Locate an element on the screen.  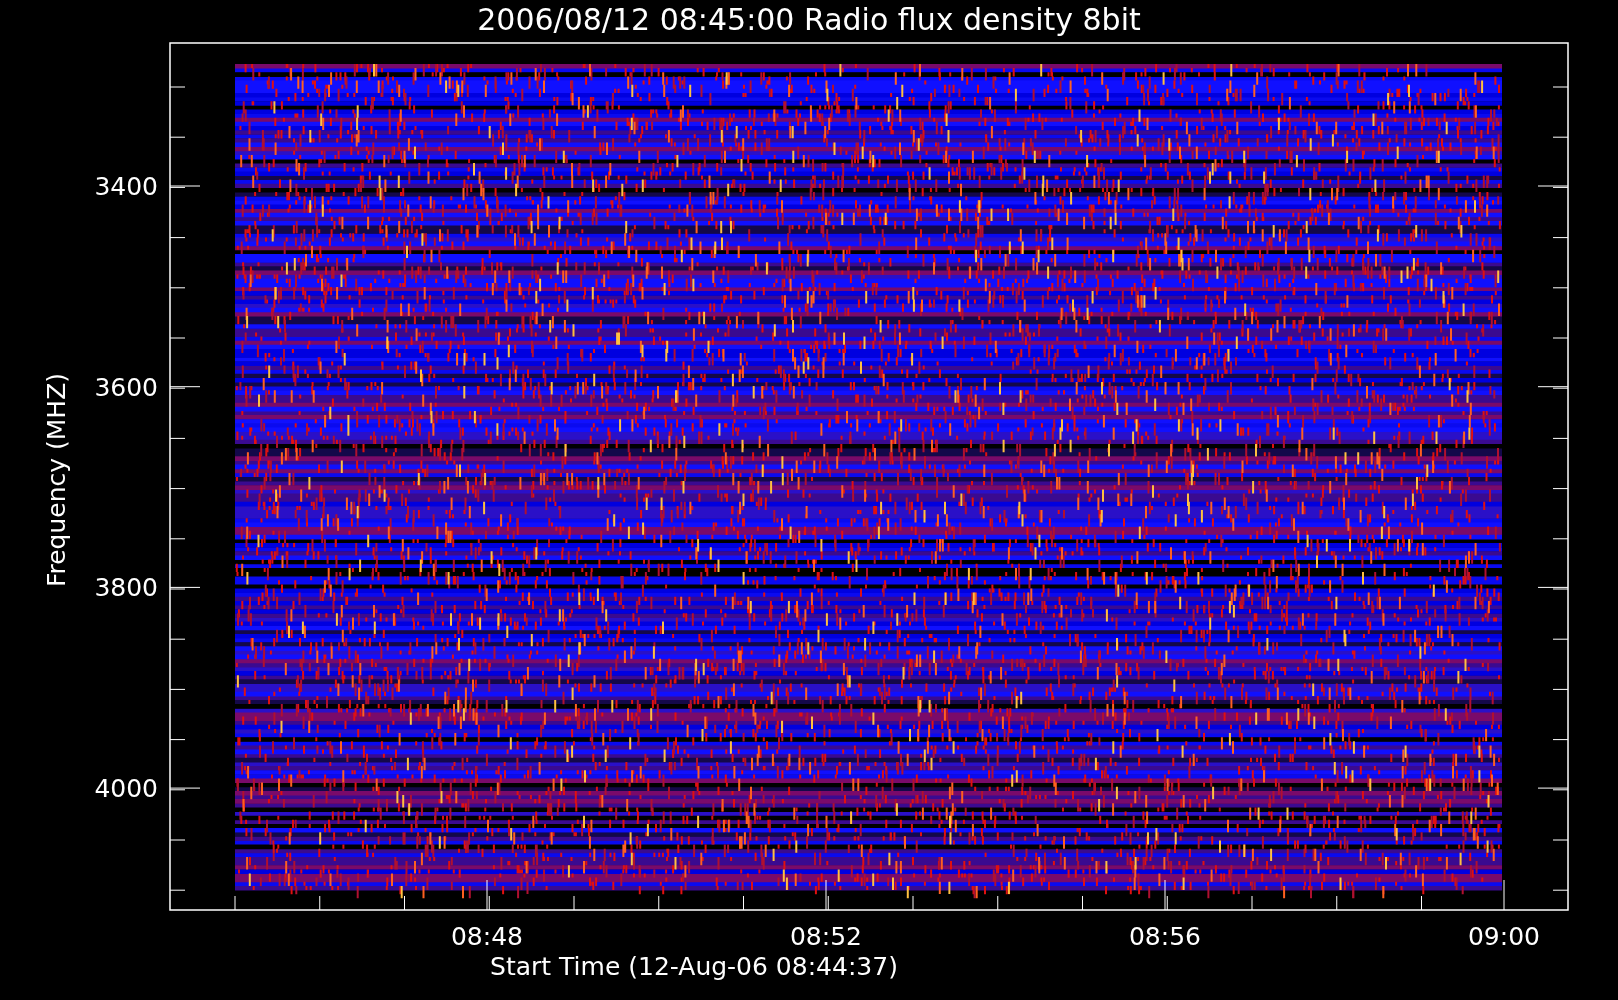
y-tick-label: 3800 is located at coordinates (126, 588).